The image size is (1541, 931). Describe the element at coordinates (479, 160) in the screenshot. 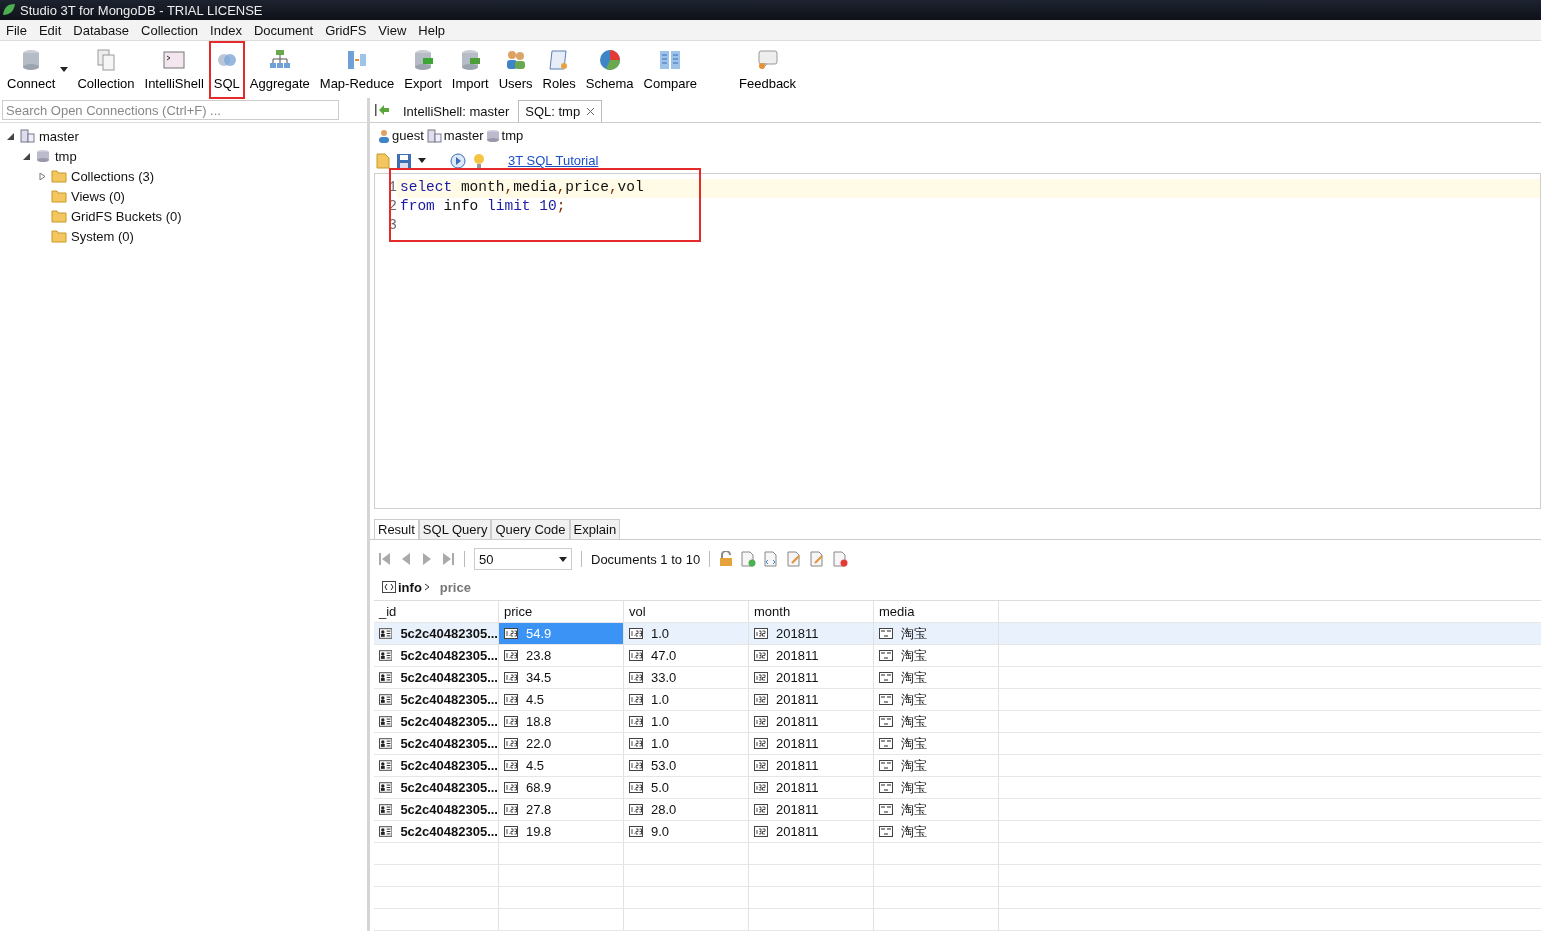

I see `lightbulb-icon` at that location.